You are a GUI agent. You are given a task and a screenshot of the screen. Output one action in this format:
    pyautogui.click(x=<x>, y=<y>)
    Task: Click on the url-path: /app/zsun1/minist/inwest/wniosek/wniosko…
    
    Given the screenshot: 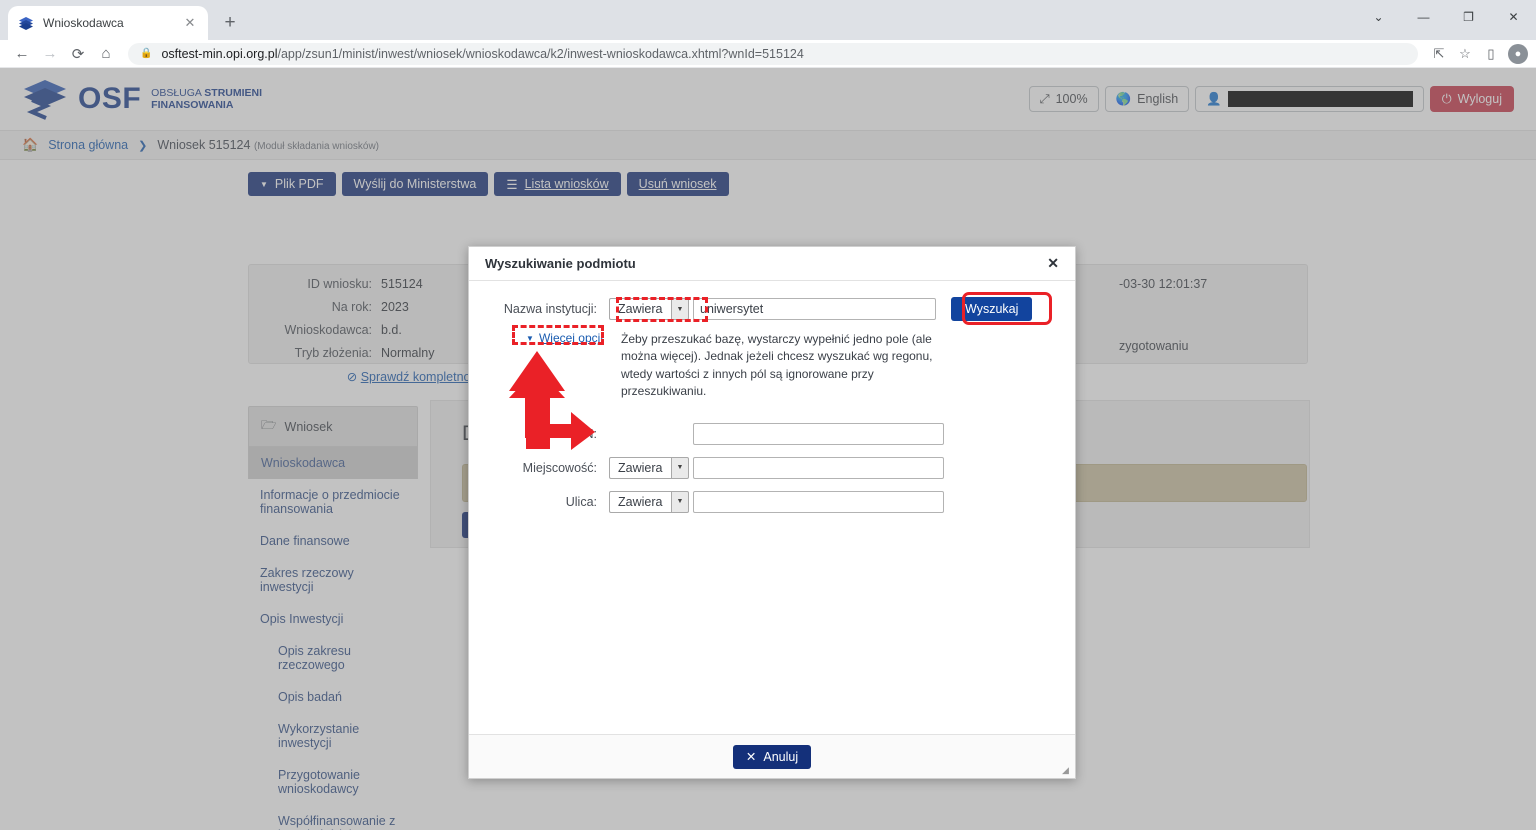 What is the action you would take?
    pyautogui.click(x=540, y=53)
    